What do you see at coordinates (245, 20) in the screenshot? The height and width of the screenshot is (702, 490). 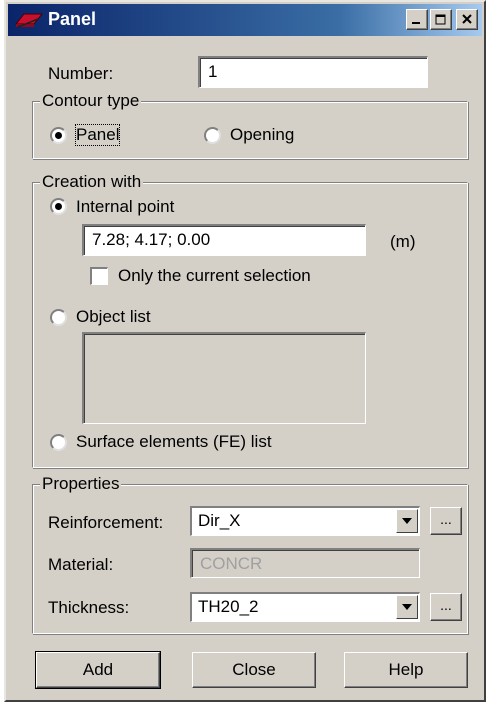 I see `title-bar: Panel` at bounding box center [245, 20].